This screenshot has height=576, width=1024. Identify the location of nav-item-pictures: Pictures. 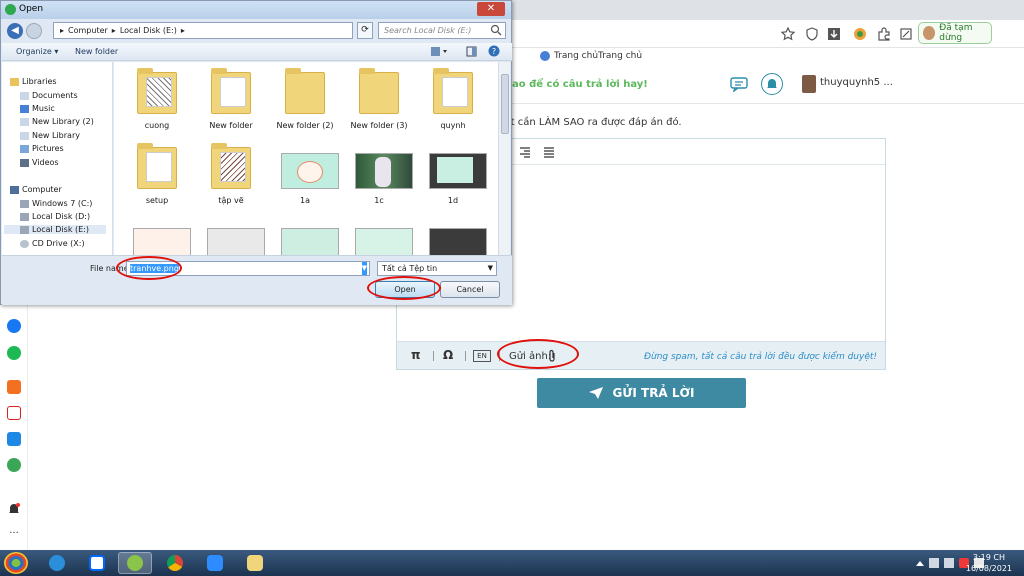
(42, 148).